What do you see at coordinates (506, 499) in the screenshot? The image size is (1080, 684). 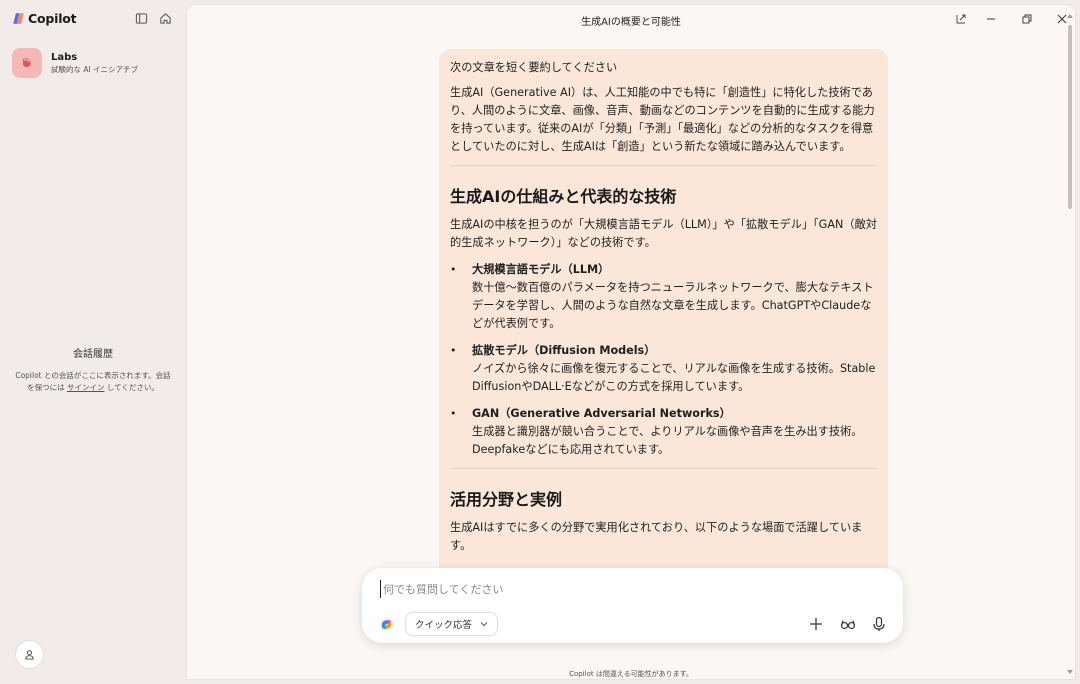 I see `section-heading-applications: 活用分野と実例` at bounding box center [506, 499].